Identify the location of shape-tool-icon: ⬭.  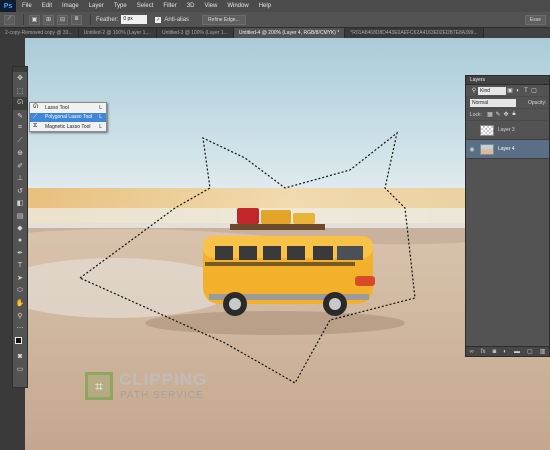
(20, 291).